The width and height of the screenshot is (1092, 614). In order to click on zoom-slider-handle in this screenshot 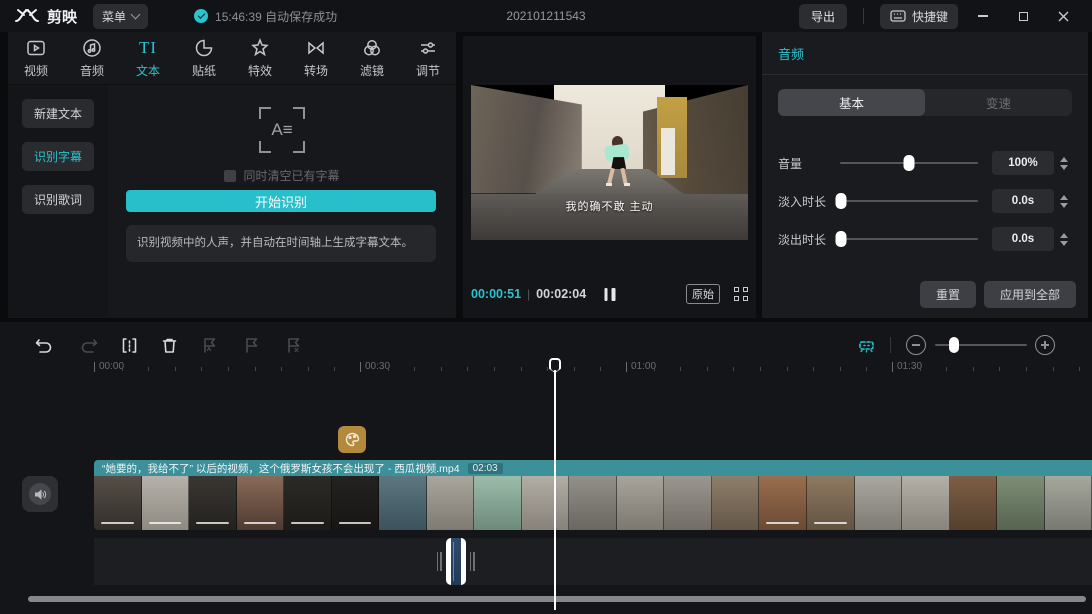, I will do `click(954, 345)`.